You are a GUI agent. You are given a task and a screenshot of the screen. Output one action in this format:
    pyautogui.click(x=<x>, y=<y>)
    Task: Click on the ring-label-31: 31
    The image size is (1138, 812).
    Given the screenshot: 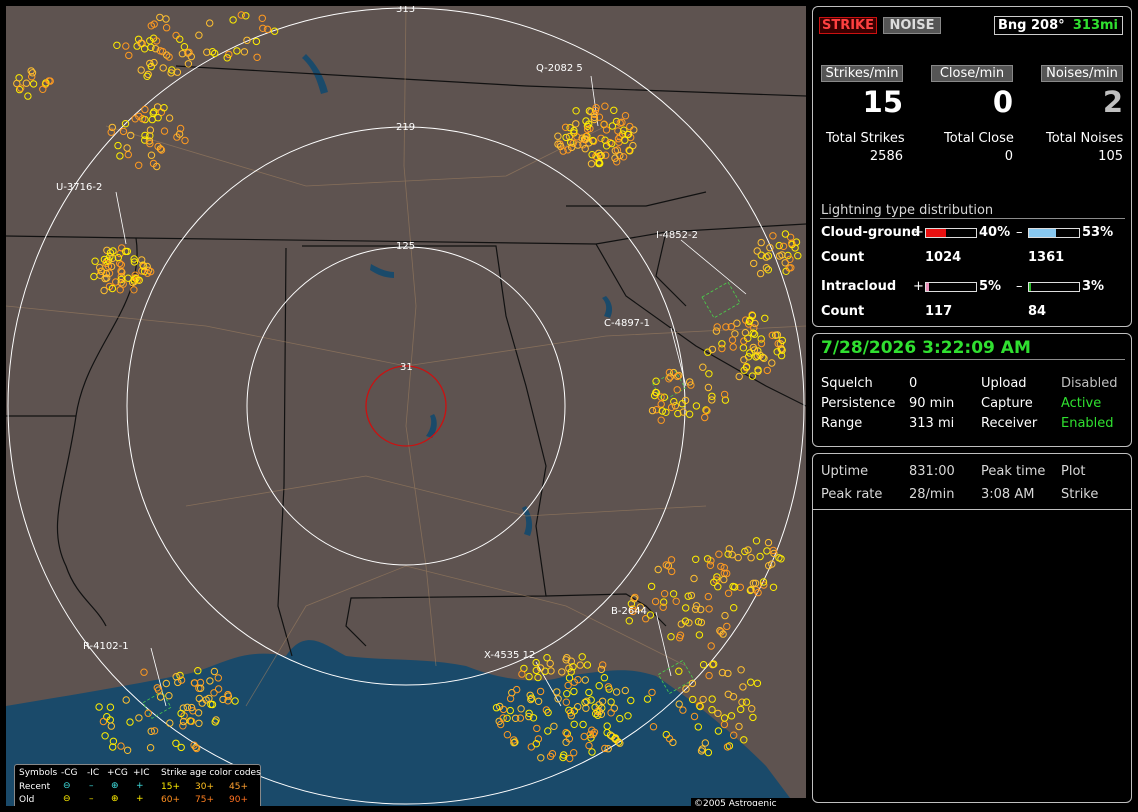 What is the action you would take?
    pyautogui.click(x=406, y=367)
    